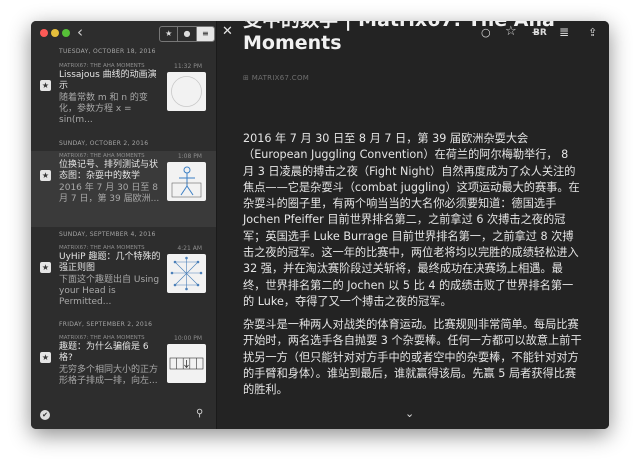 This screenshot has width=640, height=471. I want to click on minimize-window-button, so click(55, 33).